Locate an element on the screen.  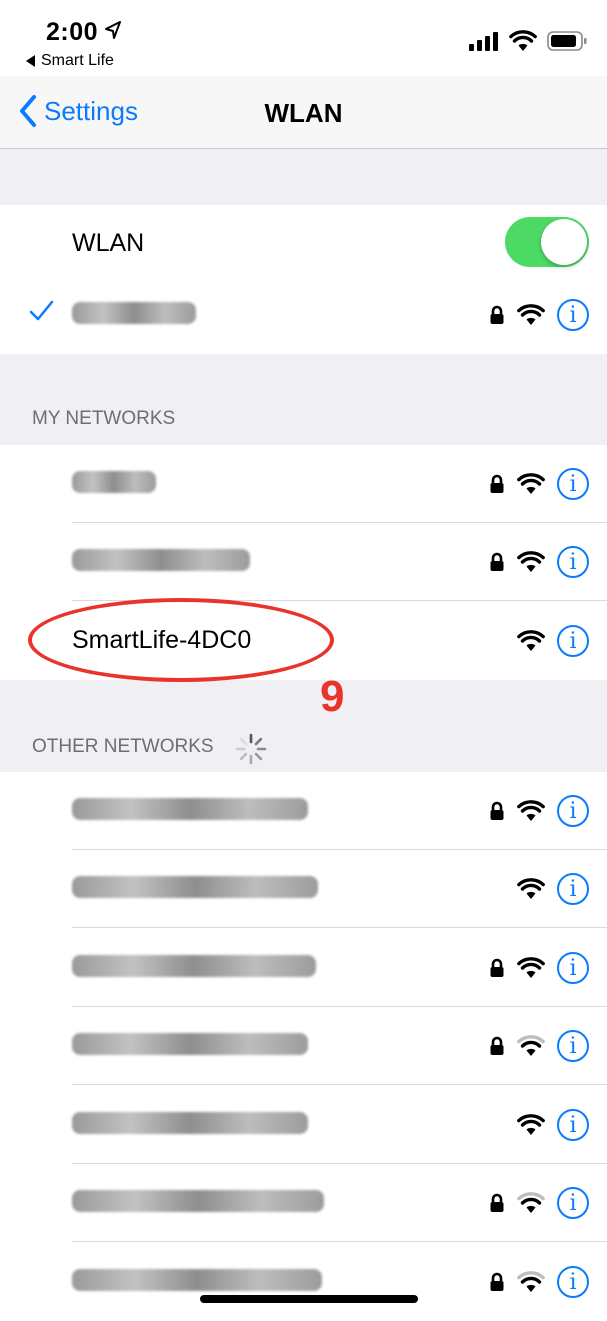
status-time: 2:00 is located at coordinates (72, 32).